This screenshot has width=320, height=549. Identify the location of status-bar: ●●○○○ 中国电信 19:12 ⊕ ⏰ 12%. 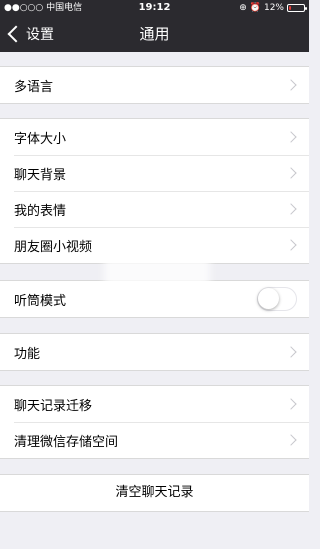
(154, 8).